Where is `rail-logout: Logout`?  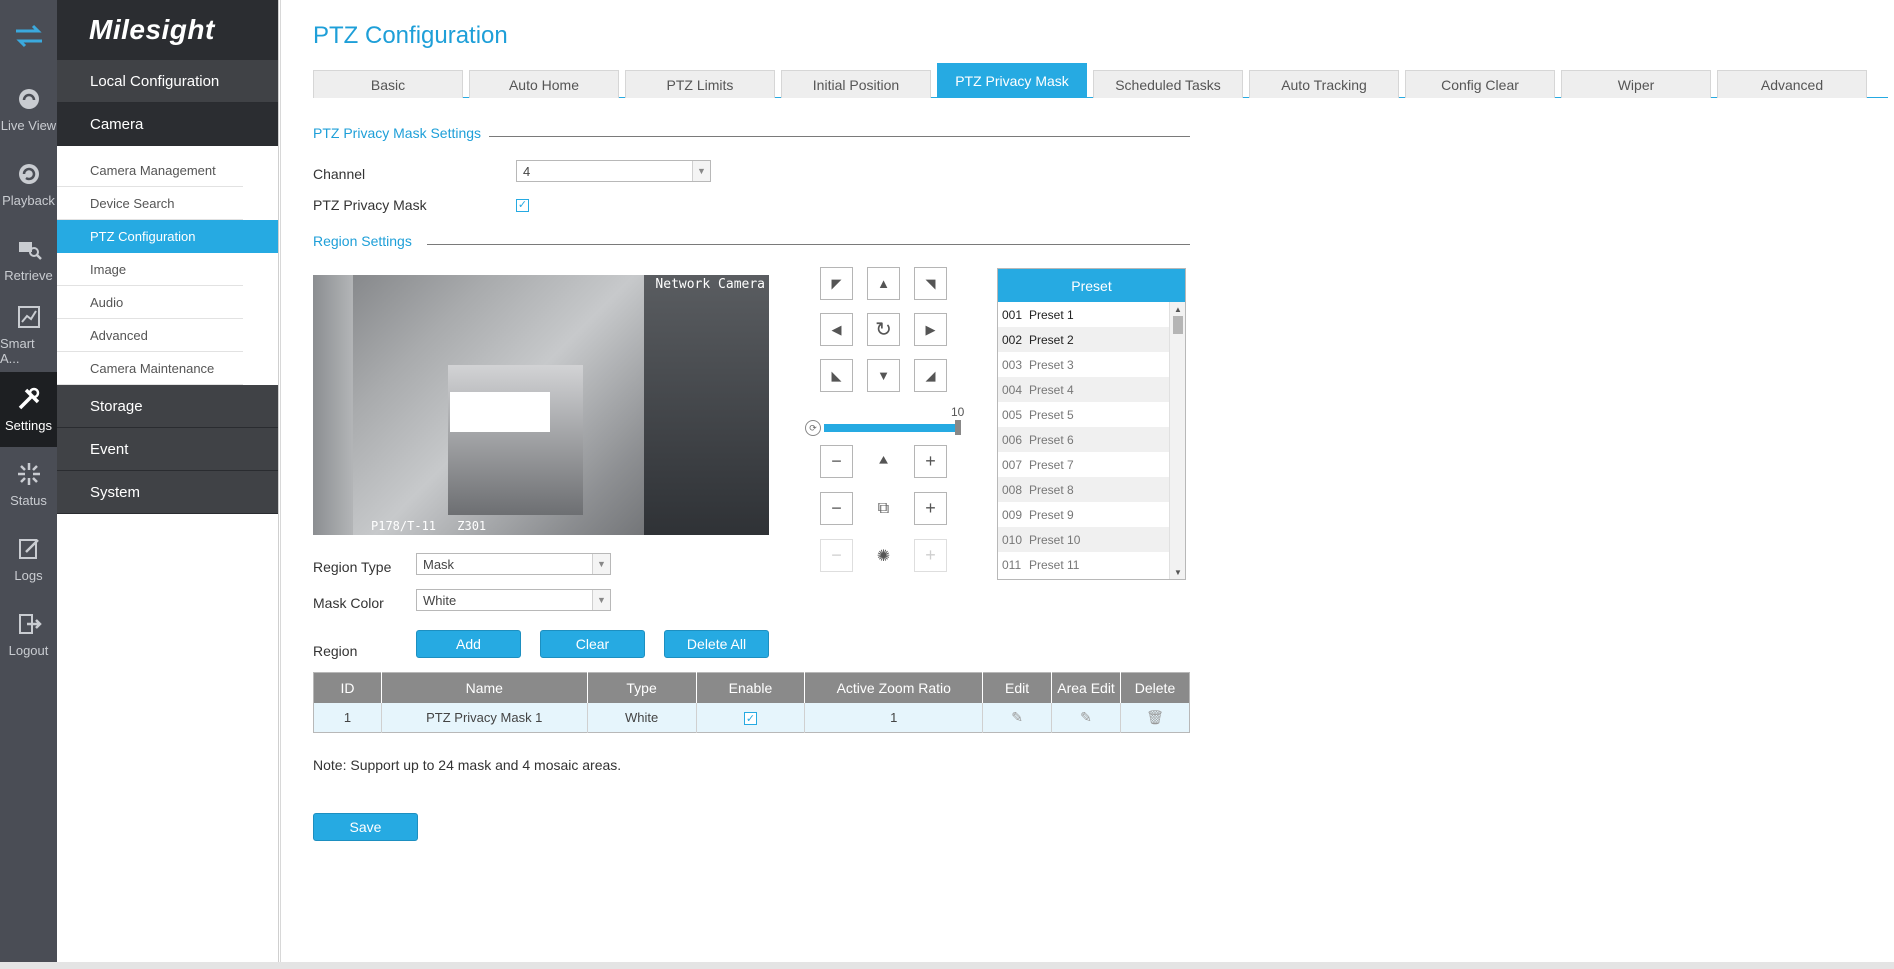 rail-logout: Logout is located at coordinates (28, 634).